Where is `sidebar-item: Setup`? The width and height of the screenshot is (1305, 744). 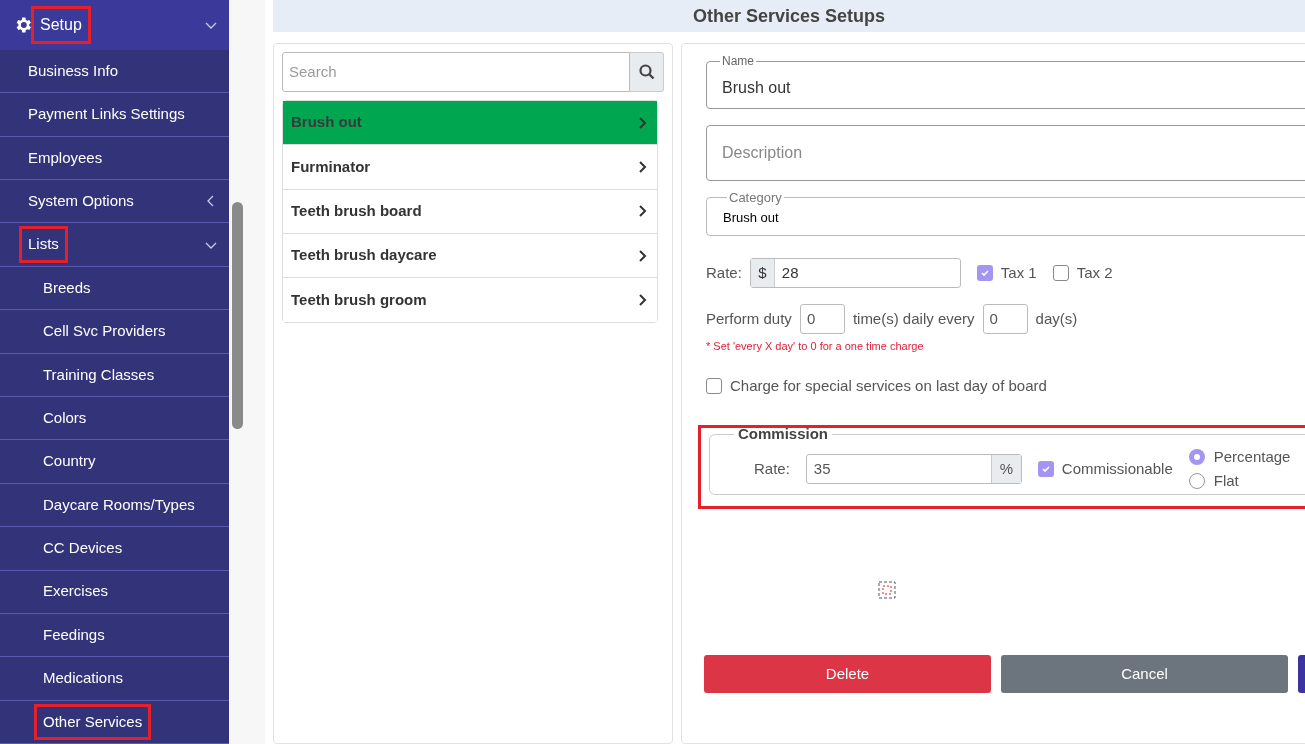
sidebar-item: Setup is located at coordinates (114, 25).